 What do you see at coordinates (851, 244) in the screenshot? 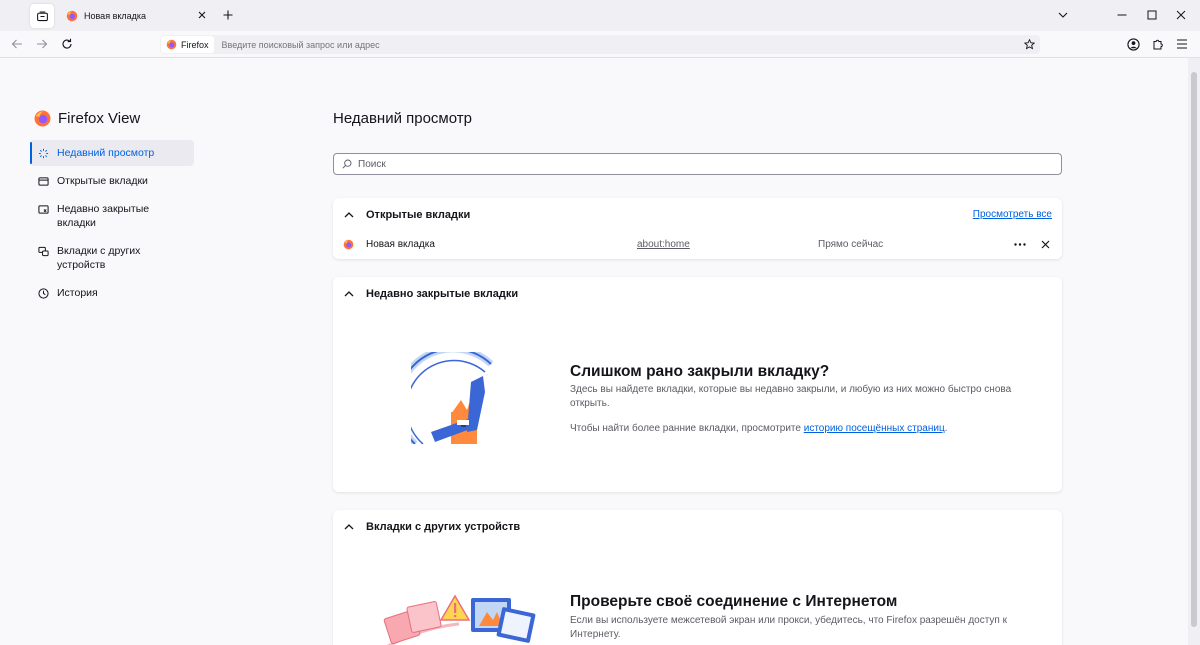
I see `row-time: Прямо сейчас` at bounding box center [851, 244].